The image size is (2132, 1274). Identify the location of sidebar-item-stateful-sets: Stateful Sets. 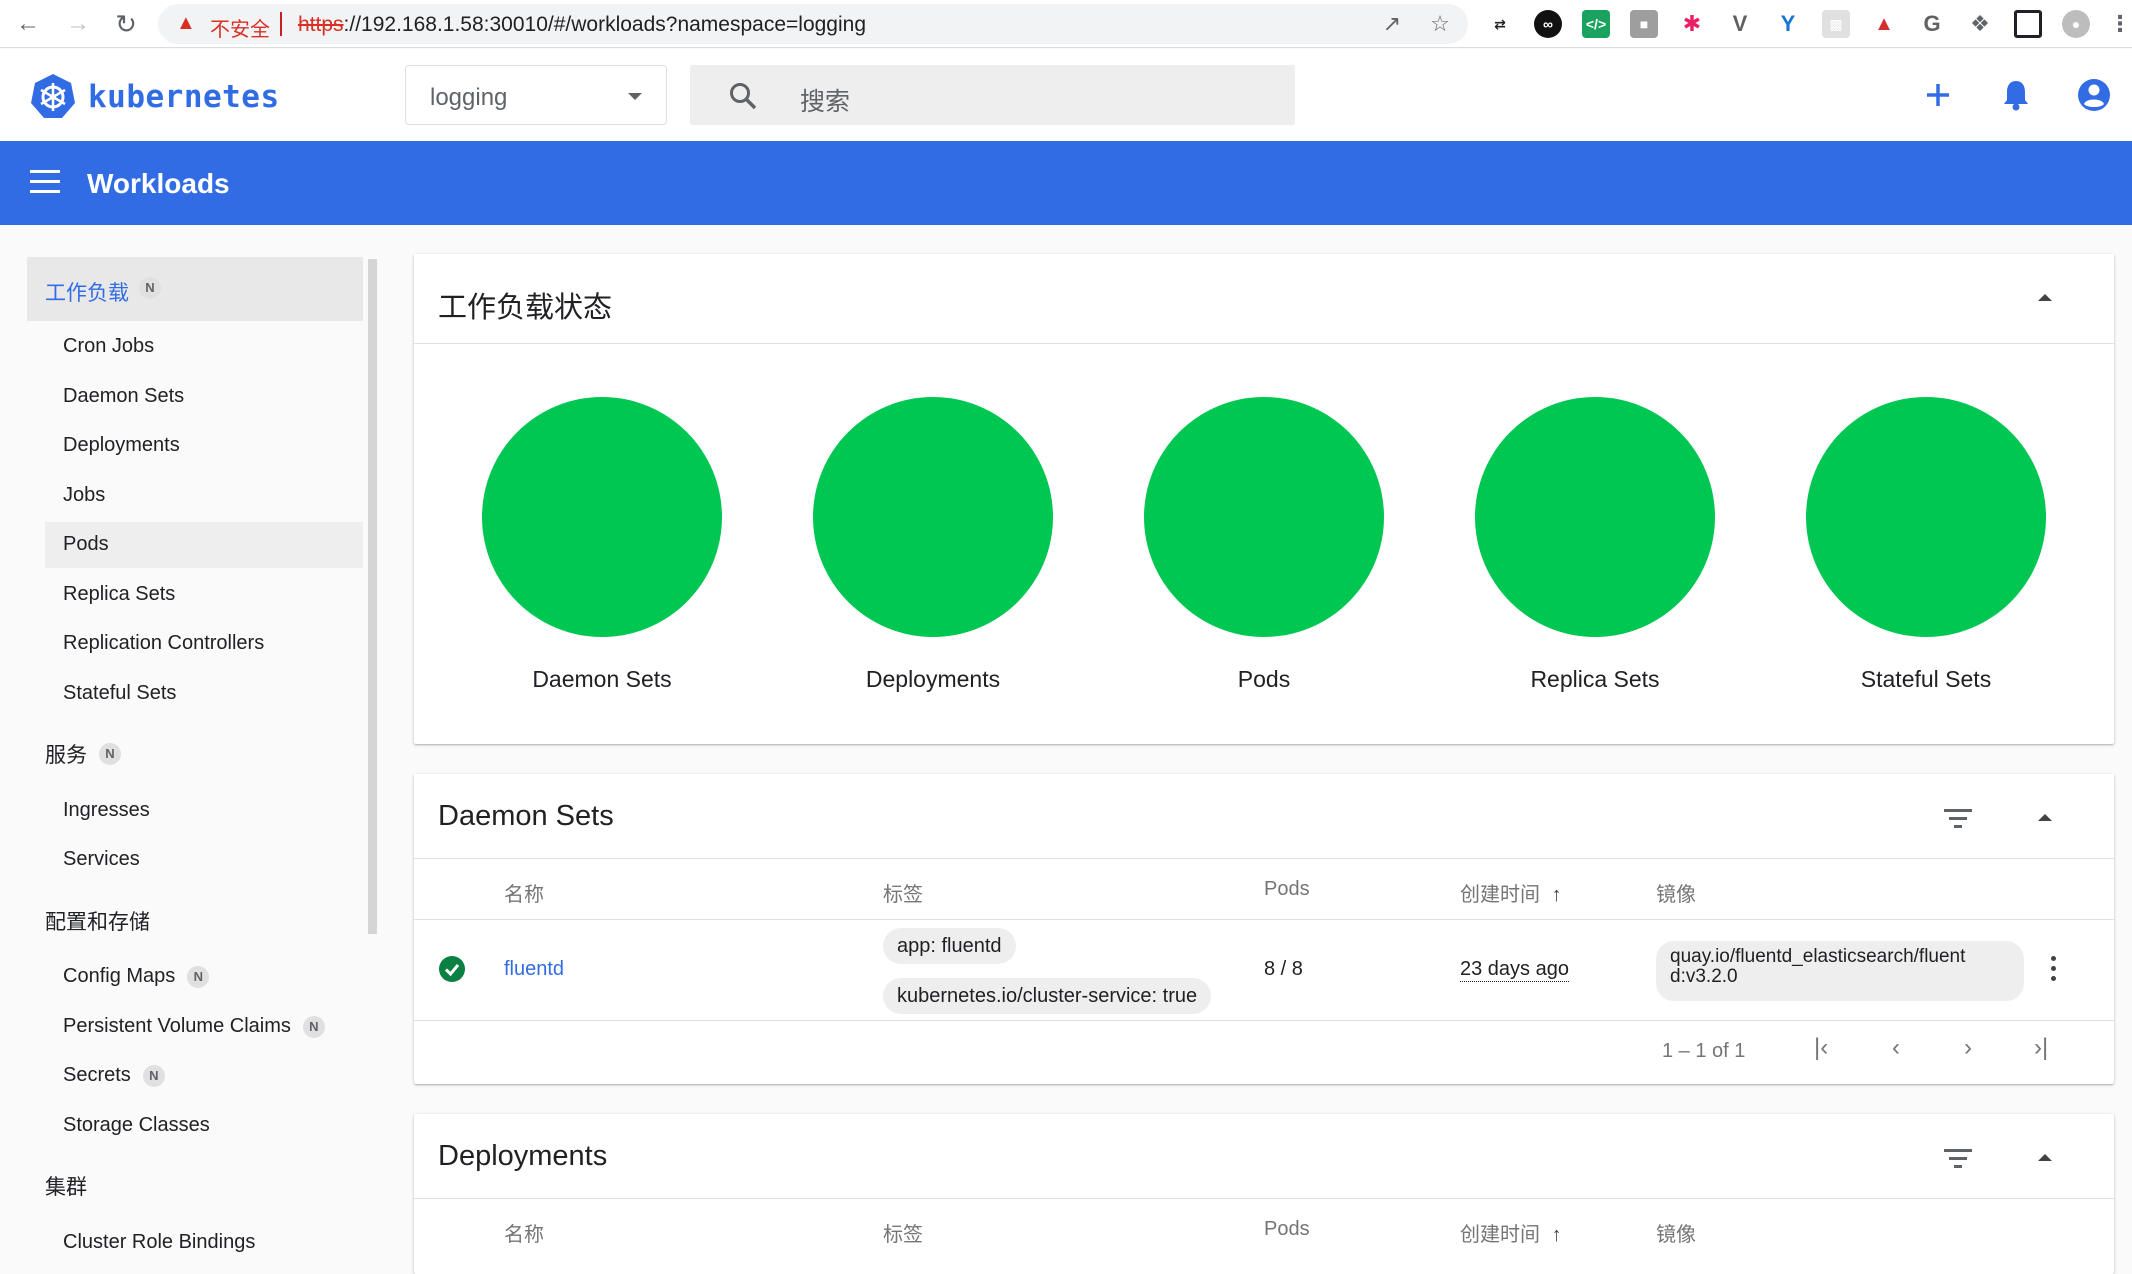
(119, 693).